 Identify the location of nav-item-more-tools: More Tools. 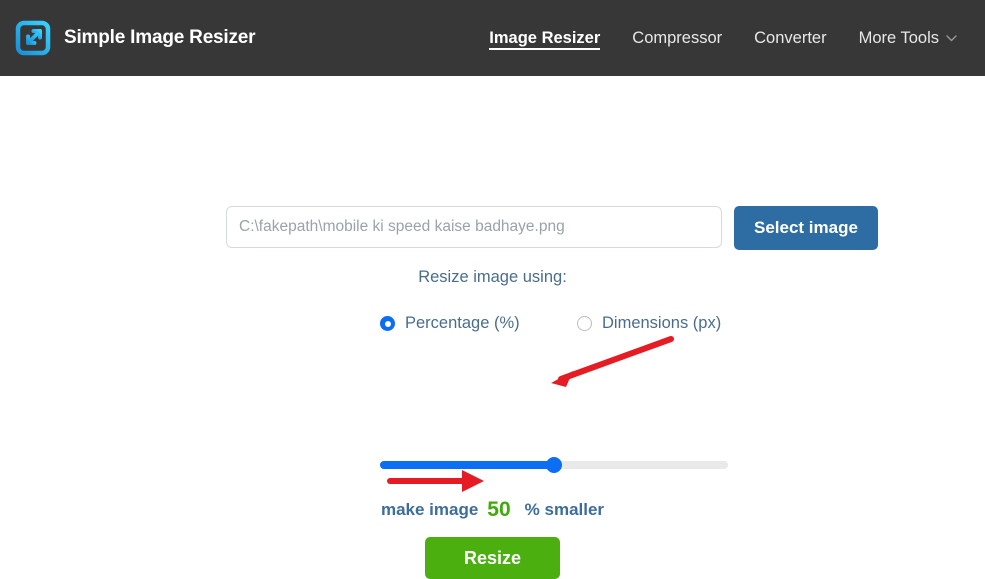
(908, 38).